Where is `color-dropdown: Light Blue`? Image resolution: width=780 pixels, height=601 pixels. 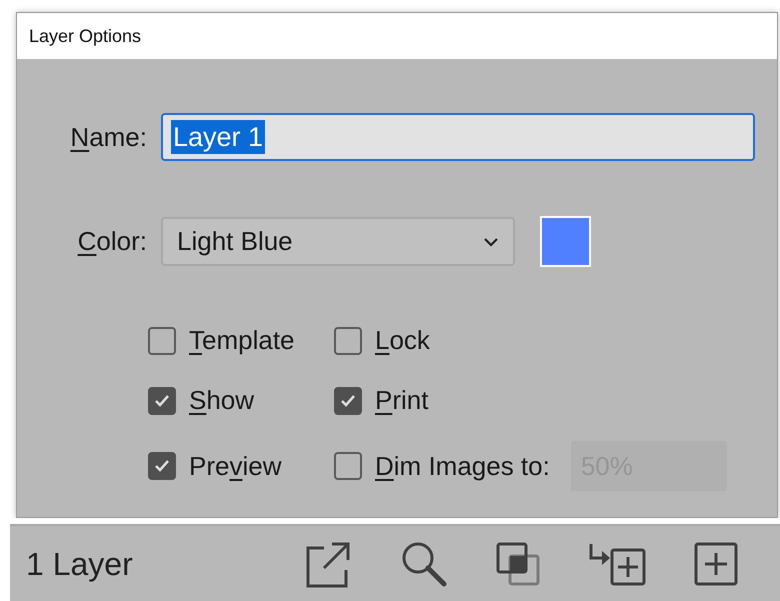
color-dropdown: Light Blue is located at coordinates (338, 241).